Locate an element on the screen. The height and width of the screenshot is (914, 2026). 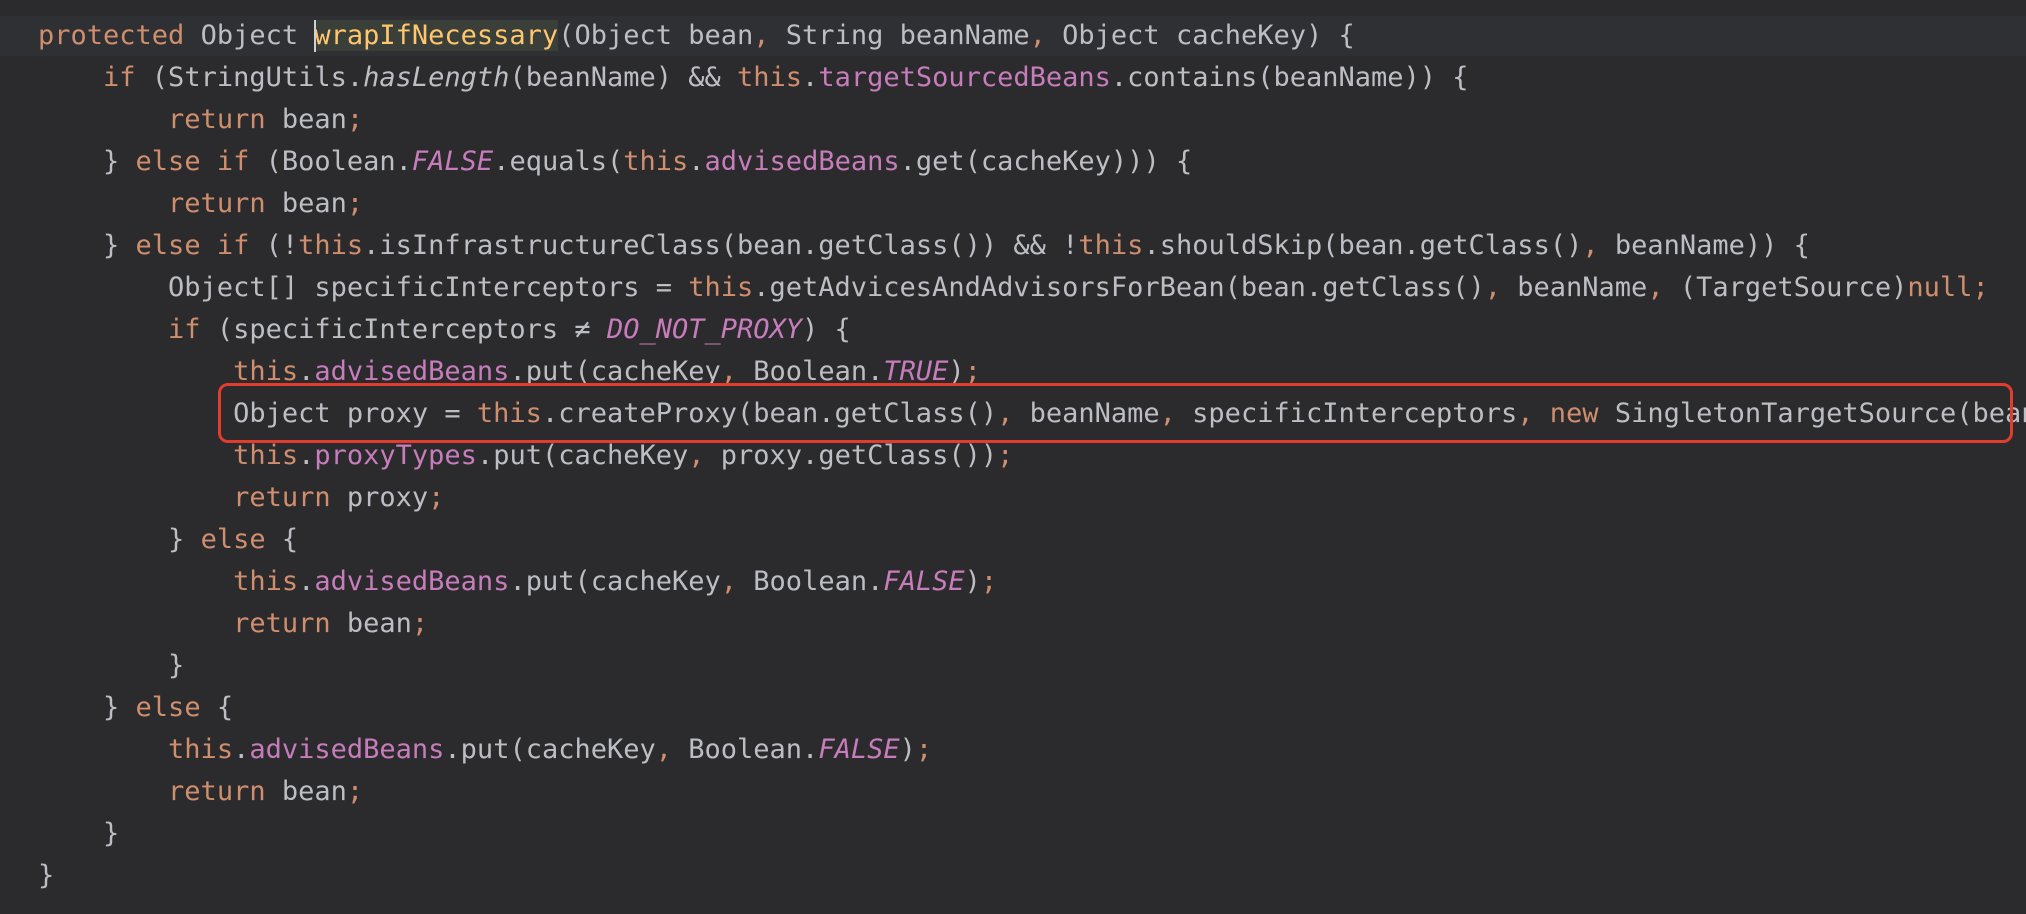
code-token: Object cacheKey) { is located at coordinates (1208, 35).